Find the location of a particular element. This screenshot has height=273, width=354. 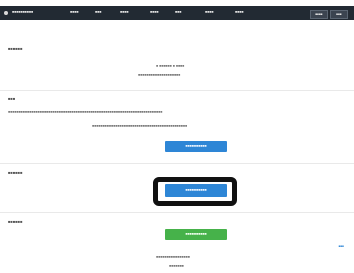

app-logo-icon is located at coordinates (6, 13).